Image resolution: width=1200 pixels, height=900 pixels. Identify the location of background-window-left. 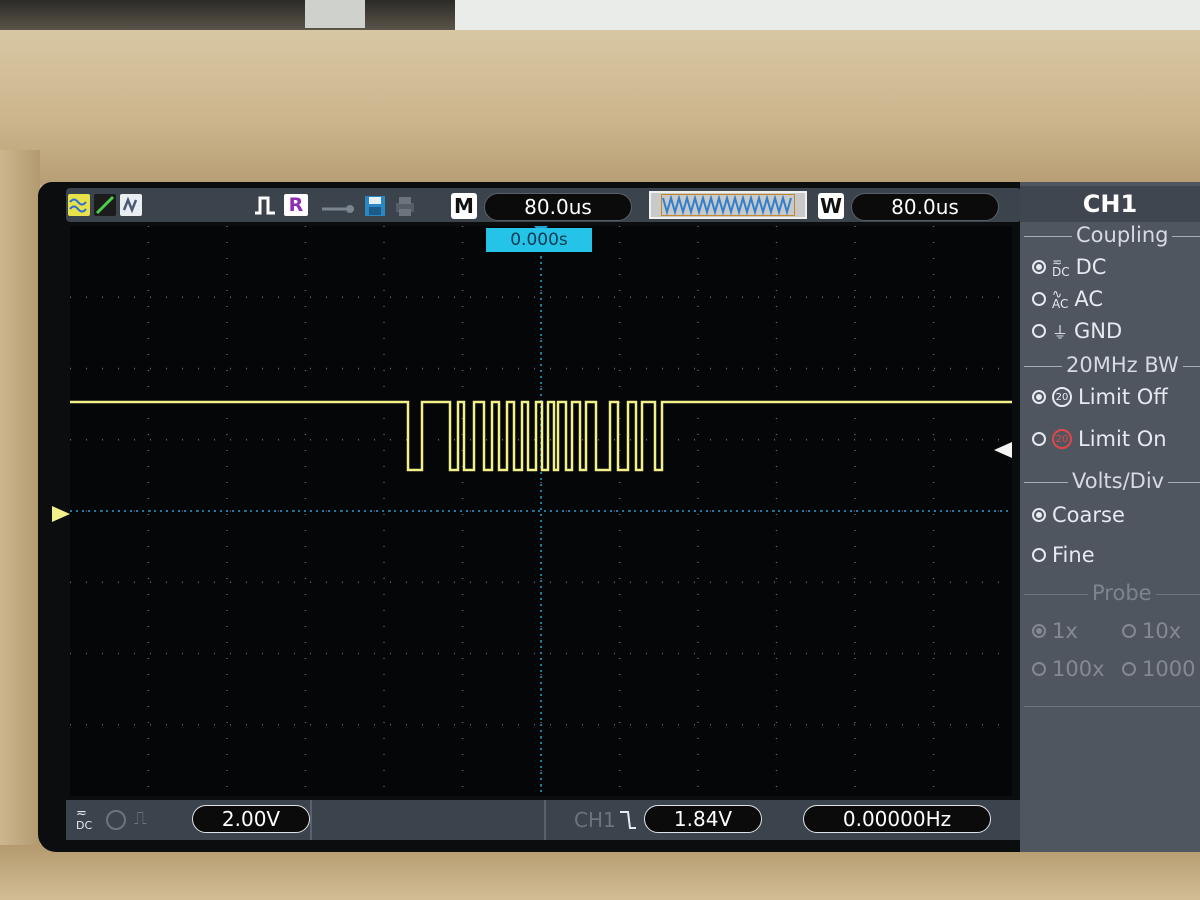
(335, 14).